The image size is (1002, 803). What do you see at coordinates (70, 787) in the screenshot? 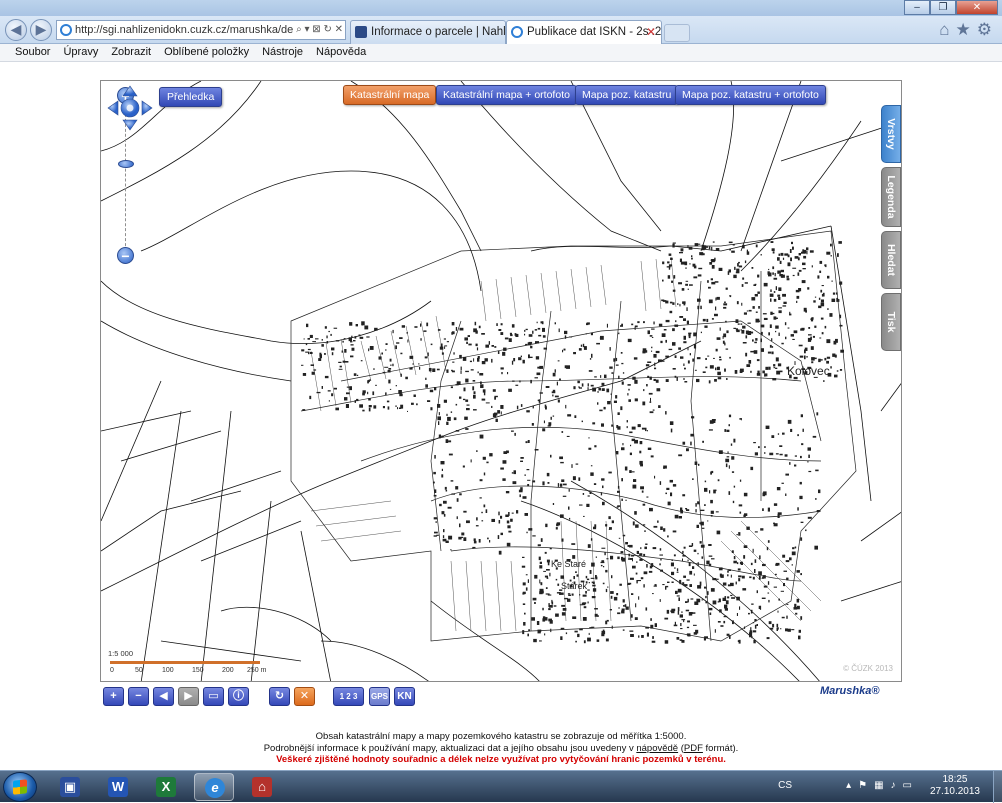
I see `taskbar-save-app: ▣` at bounding box center [70, 787].